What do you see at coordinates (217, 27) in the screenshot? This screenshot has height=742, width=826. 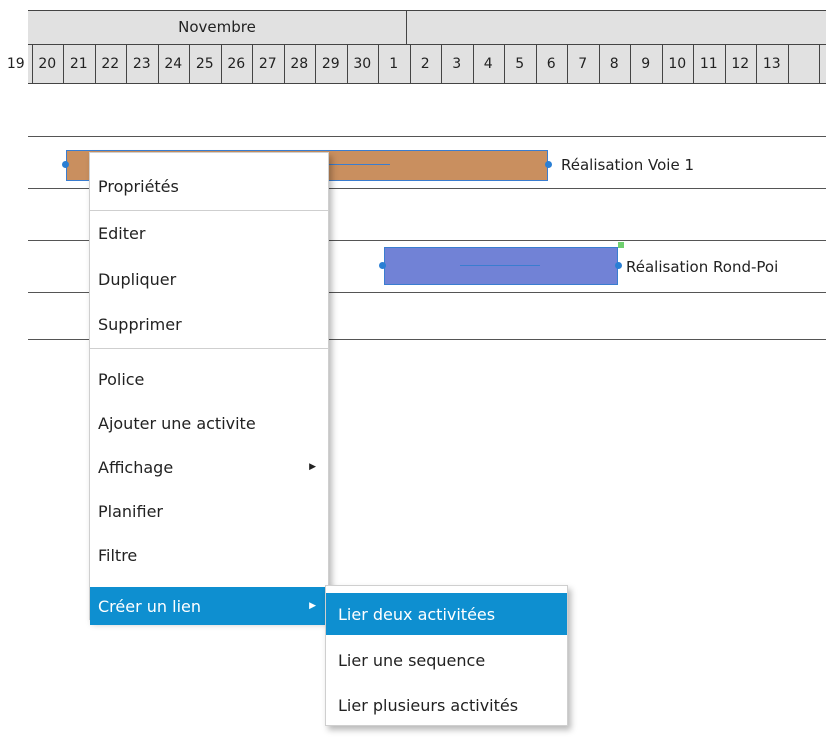 I see `month-header-november: Novembre` at bounding box center [217, 27].